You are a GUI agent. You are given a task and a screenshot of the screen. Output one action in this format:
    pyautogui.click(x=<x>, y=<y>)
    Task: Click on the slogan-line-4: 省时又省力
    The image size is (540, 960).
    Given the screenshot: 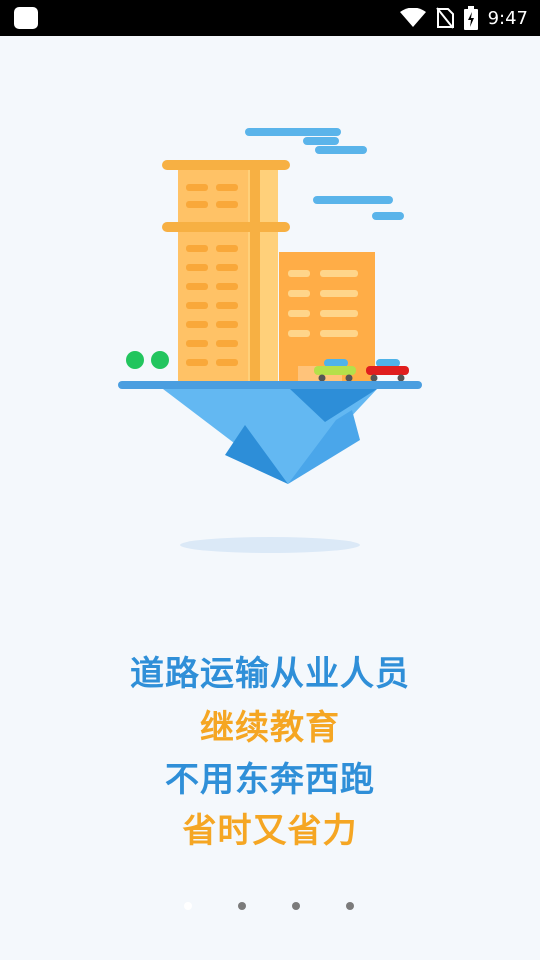 What is the action you would take?
    pyautogui.click(x=270, y=831)
    